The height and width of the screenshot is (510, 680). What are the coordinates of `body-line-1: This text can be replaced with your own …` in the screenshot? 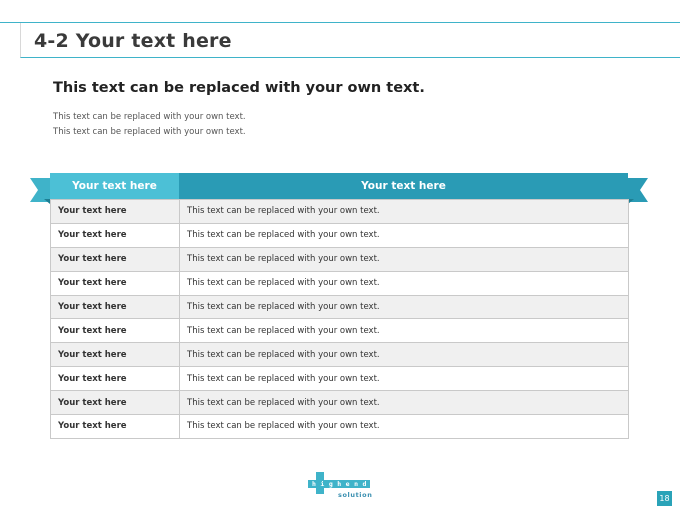 It's located at (149, 117).